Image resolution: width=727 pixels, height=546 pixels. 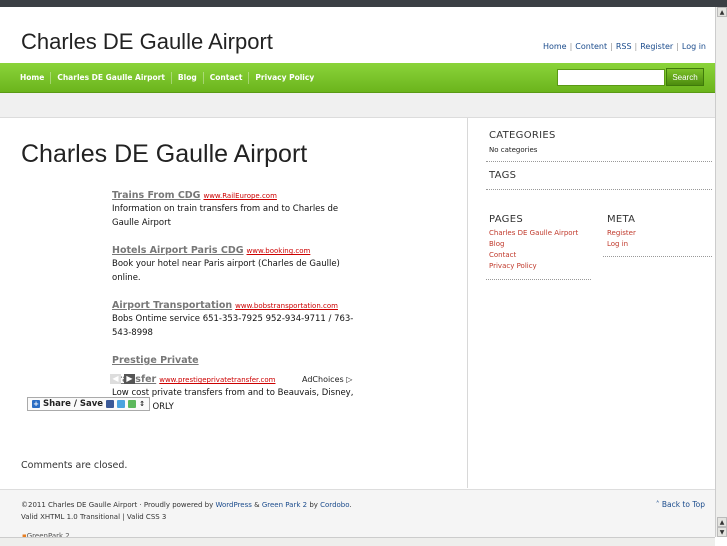 I want to click on toplink-rss: RSS, so click(x=624, y=46).